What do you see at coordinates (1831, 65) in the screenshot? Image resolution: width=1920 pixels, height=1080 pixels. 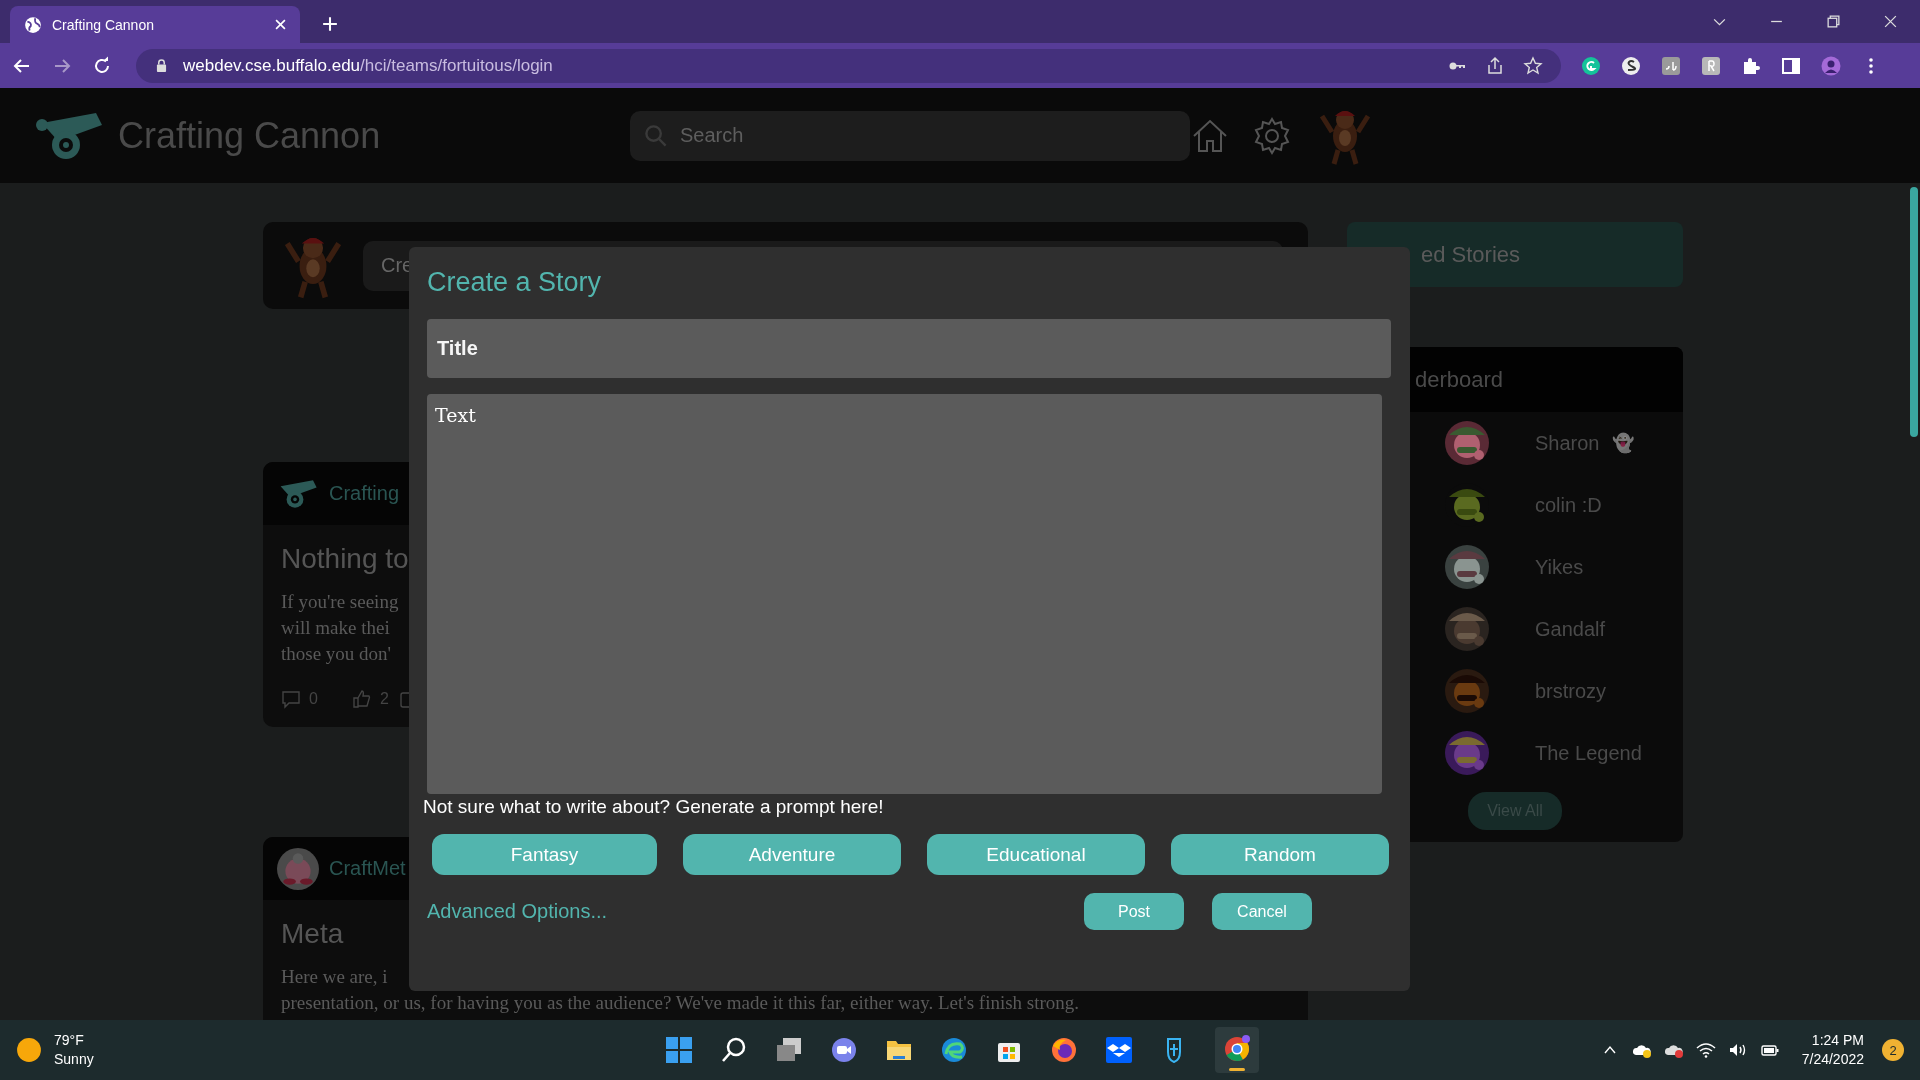 I see `profile-icon` at bounding box center [1831, 65].